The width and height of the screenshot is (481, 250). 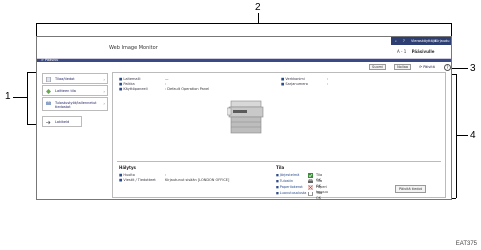 What do you see at coordinates (310, 181) in the screenshot?
I see `printer-ok-icon` at bounding box center [310, 181].